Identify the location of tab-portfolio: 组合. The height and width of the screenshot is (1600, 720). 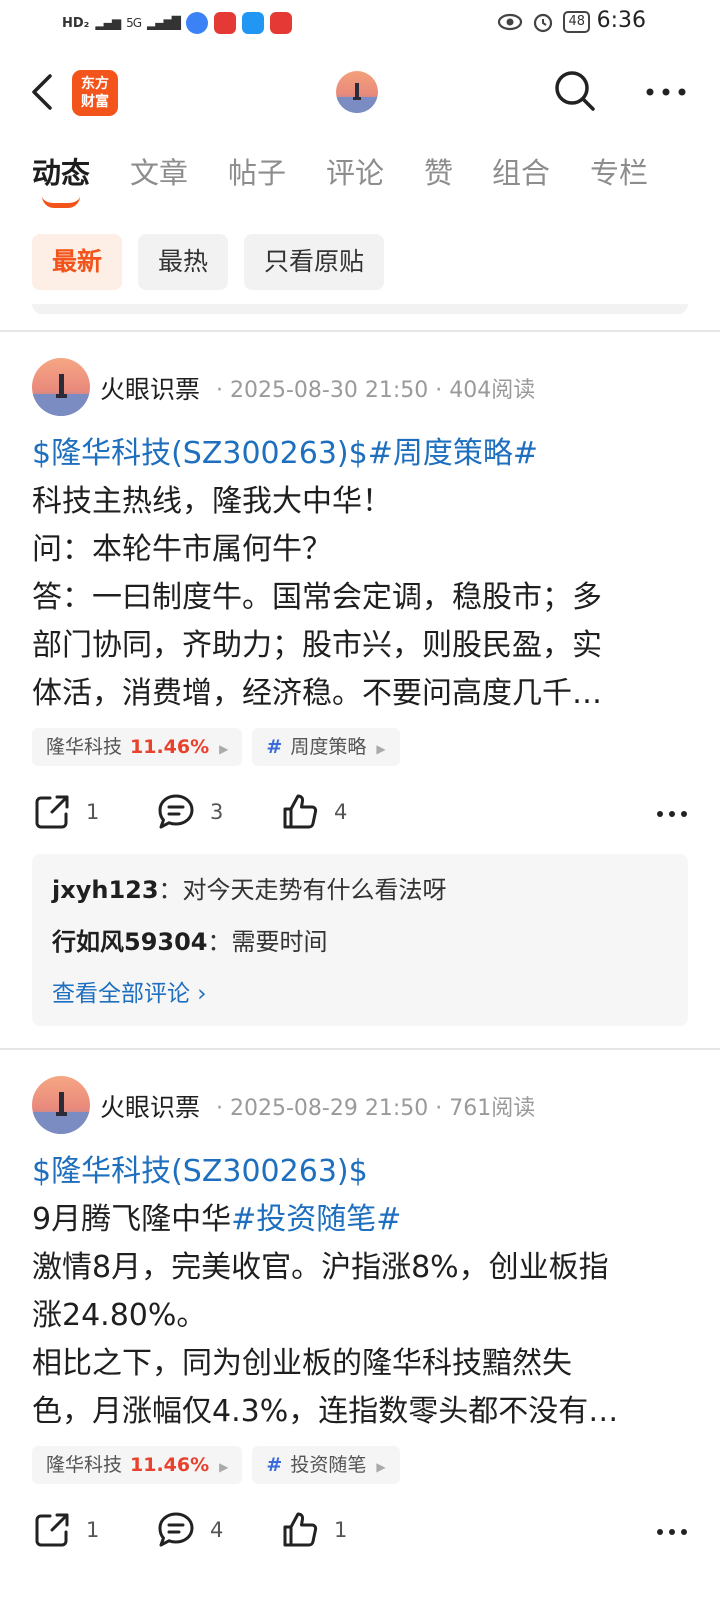
(521, 171).